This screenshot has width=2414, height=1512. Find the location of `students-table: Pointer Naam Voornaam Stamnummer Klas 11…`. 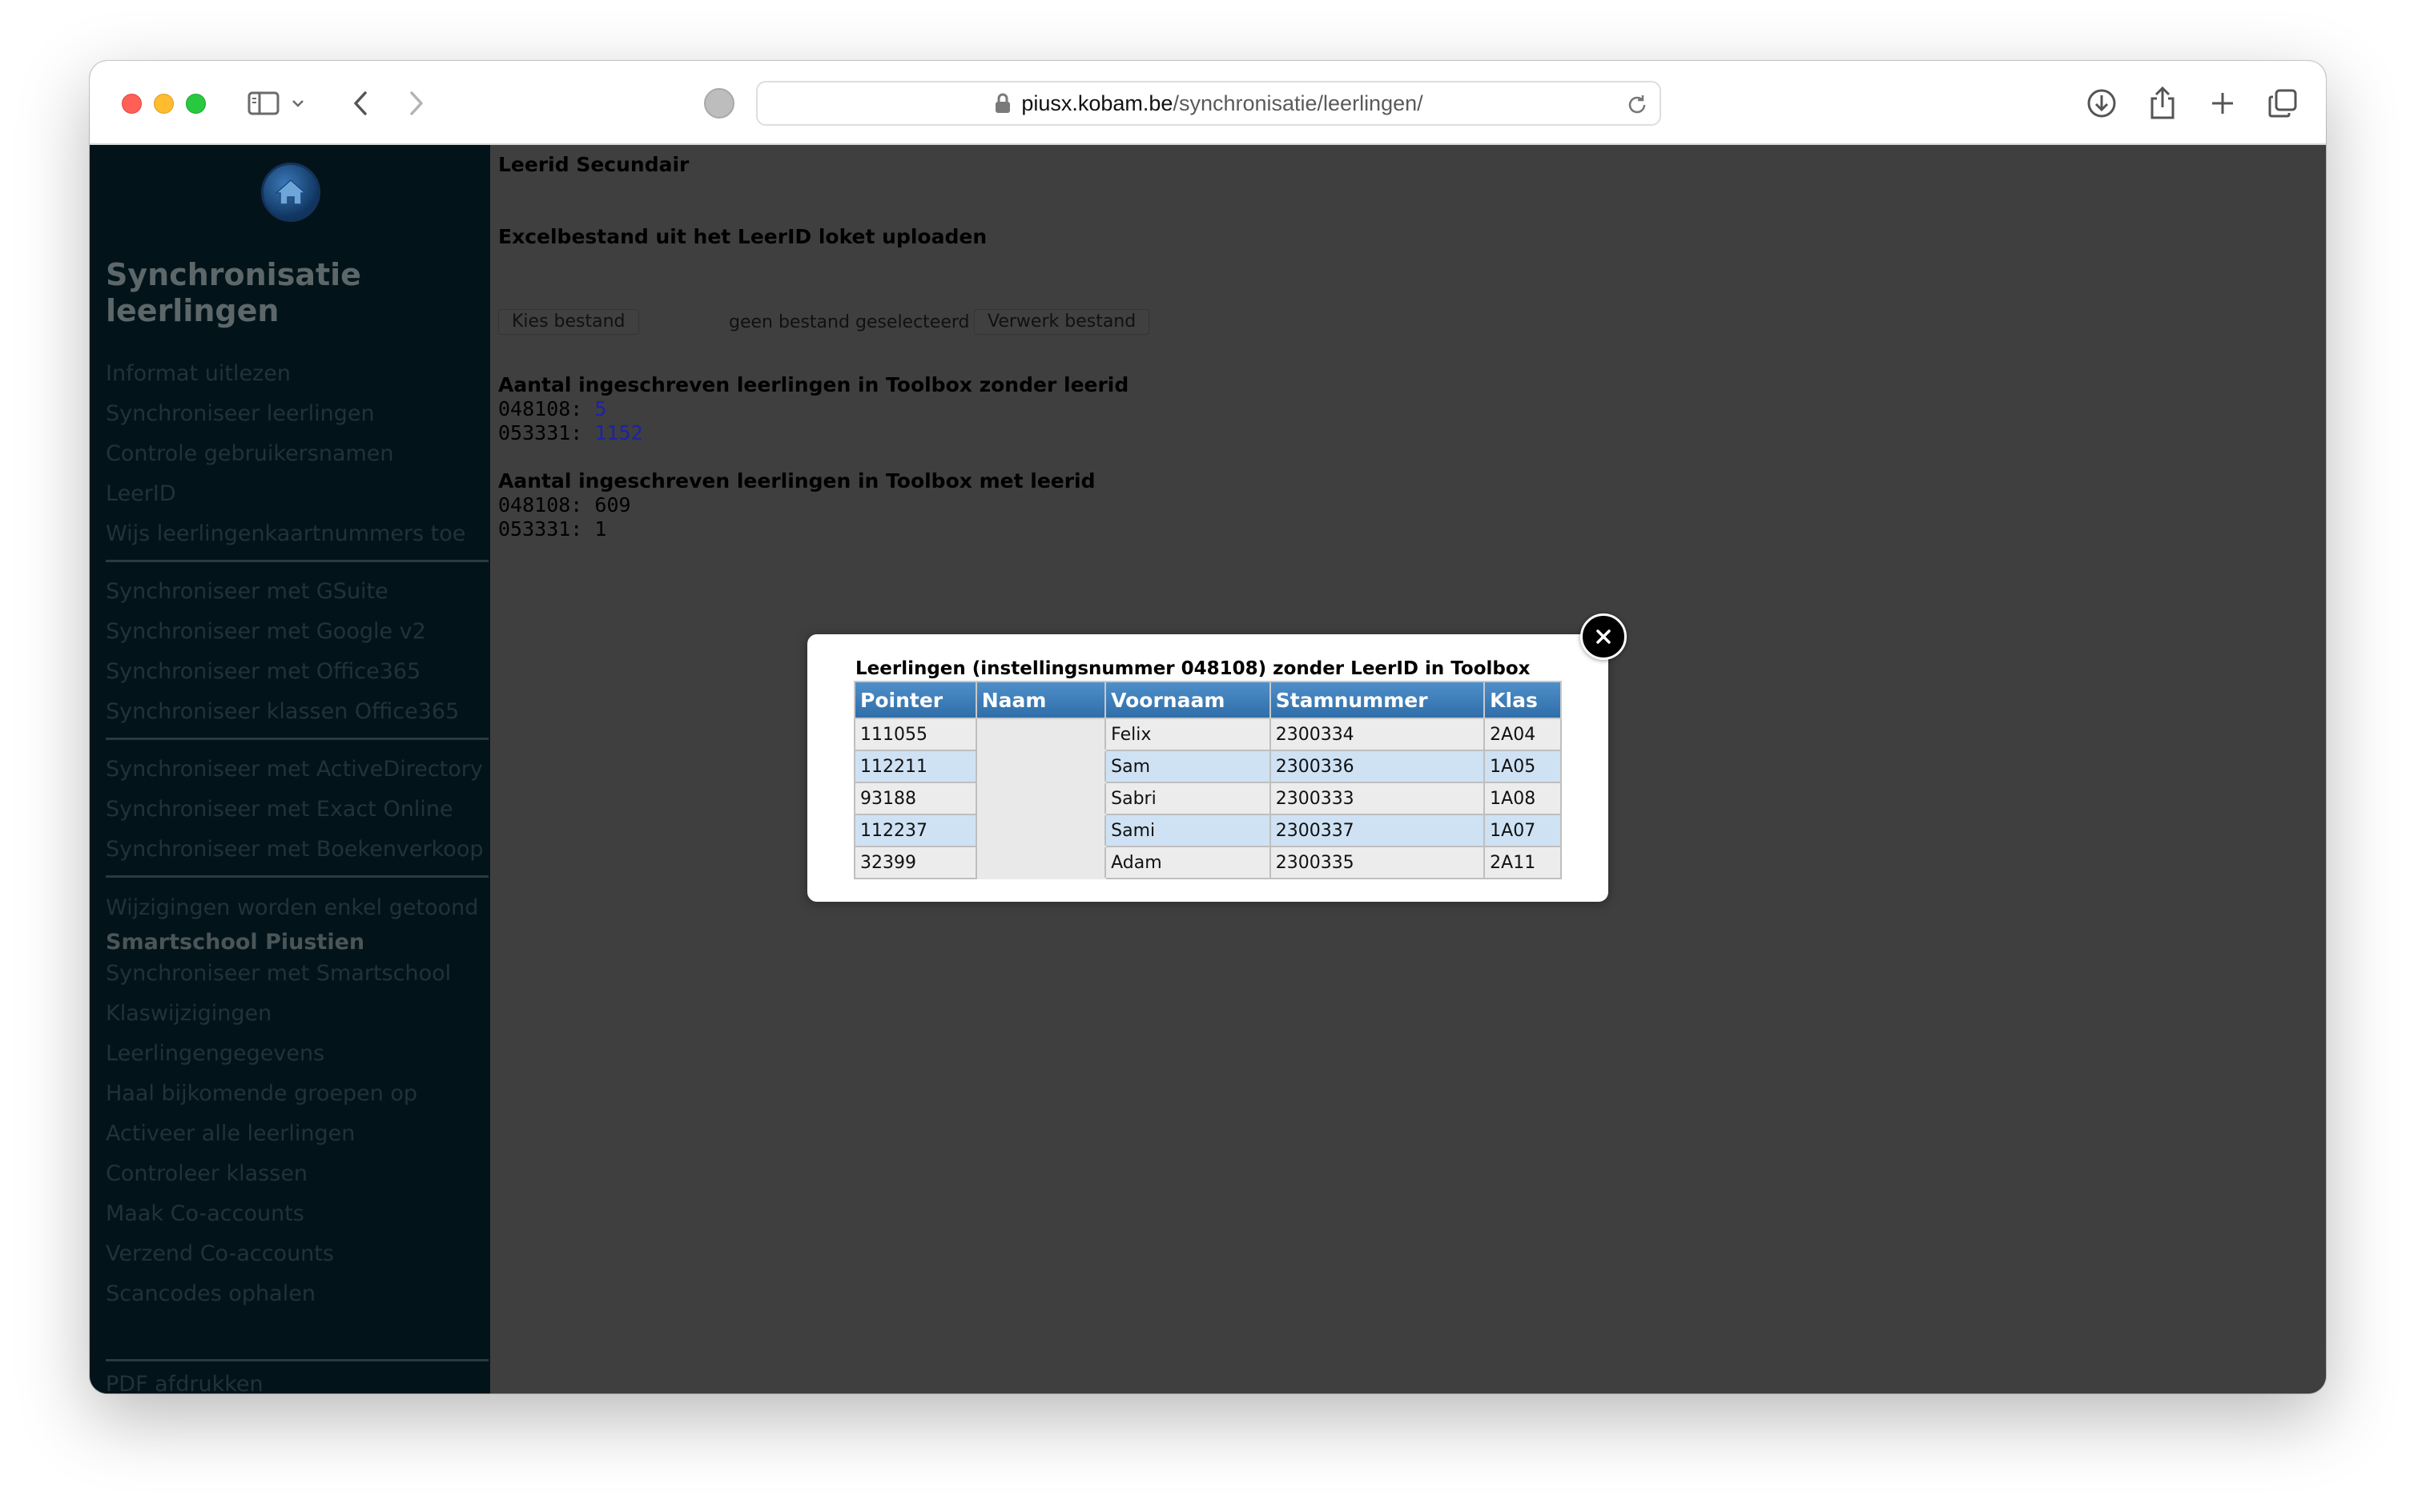

students-table: Pointer Naam Voornaam Stamnummer Klas 11… is located at coordinates (1208, 780).